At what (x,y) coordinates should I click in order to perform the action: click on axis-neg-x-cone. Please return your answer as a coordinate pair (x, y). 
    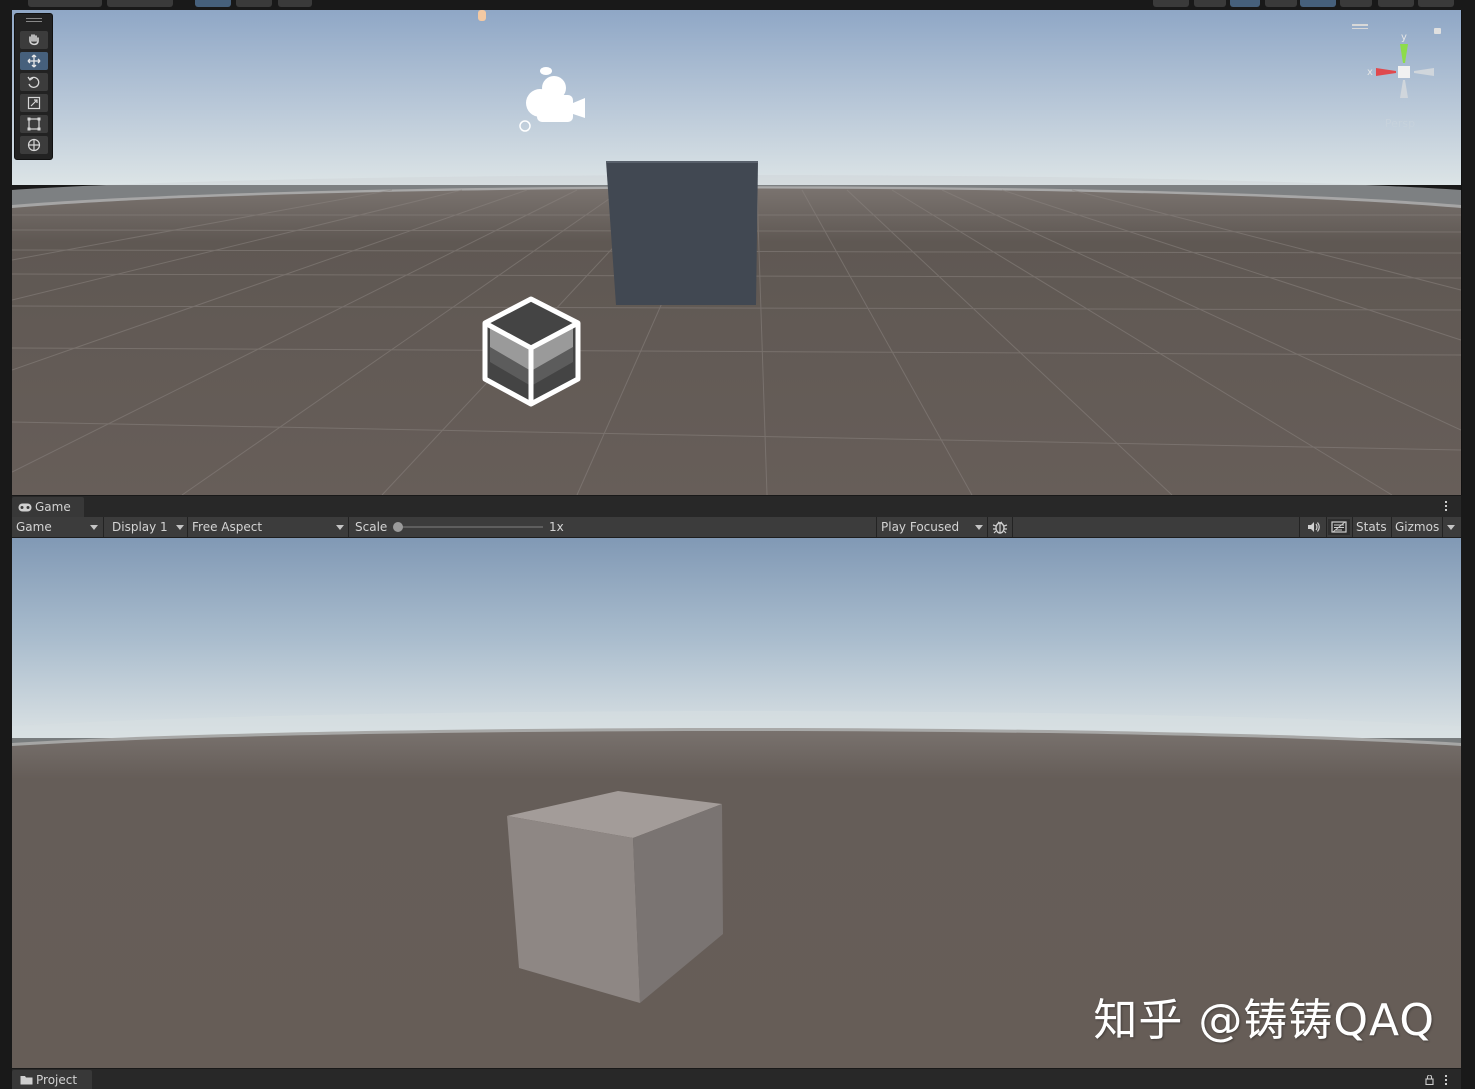
    Looking at the image, I should click on (1424, 72).